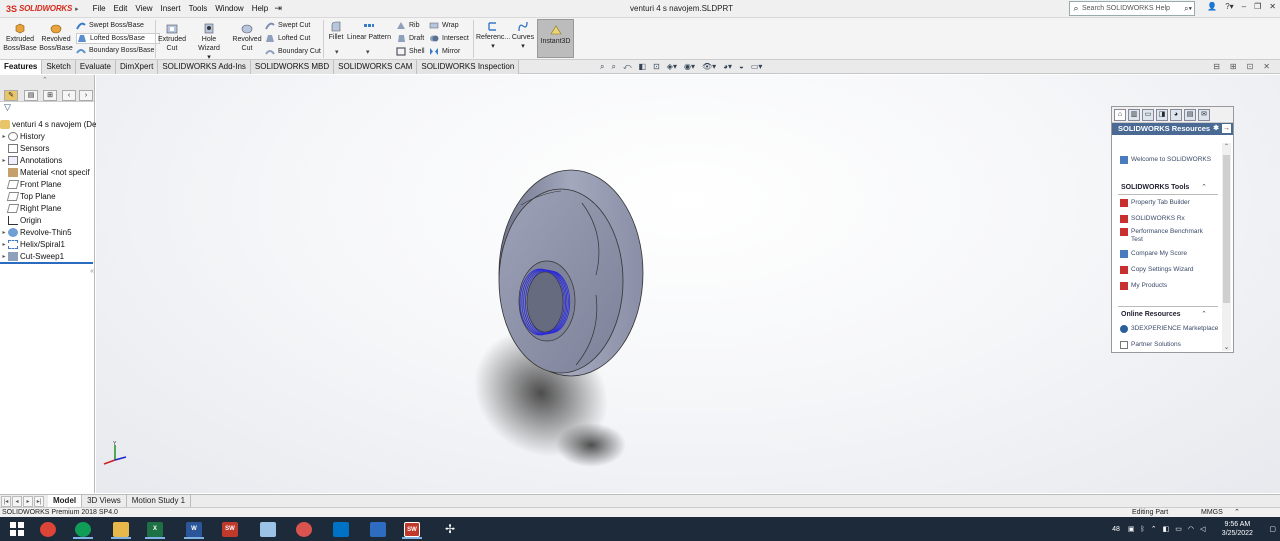  Describe the element at coordinates (1250, 66) in the screenshot. I see `graphics-maximize-icon: ⊡` at that location.